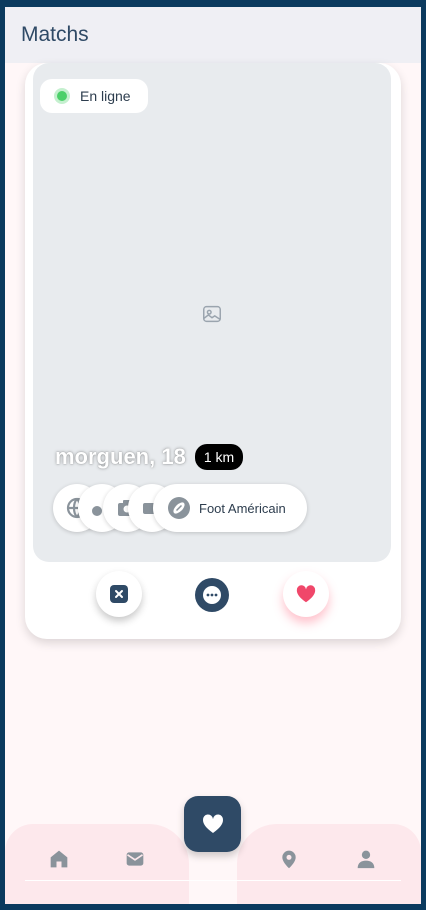  Describe the element at coordinates (62, 96) in the screenshot. I see `online-dot-icon` at that location.